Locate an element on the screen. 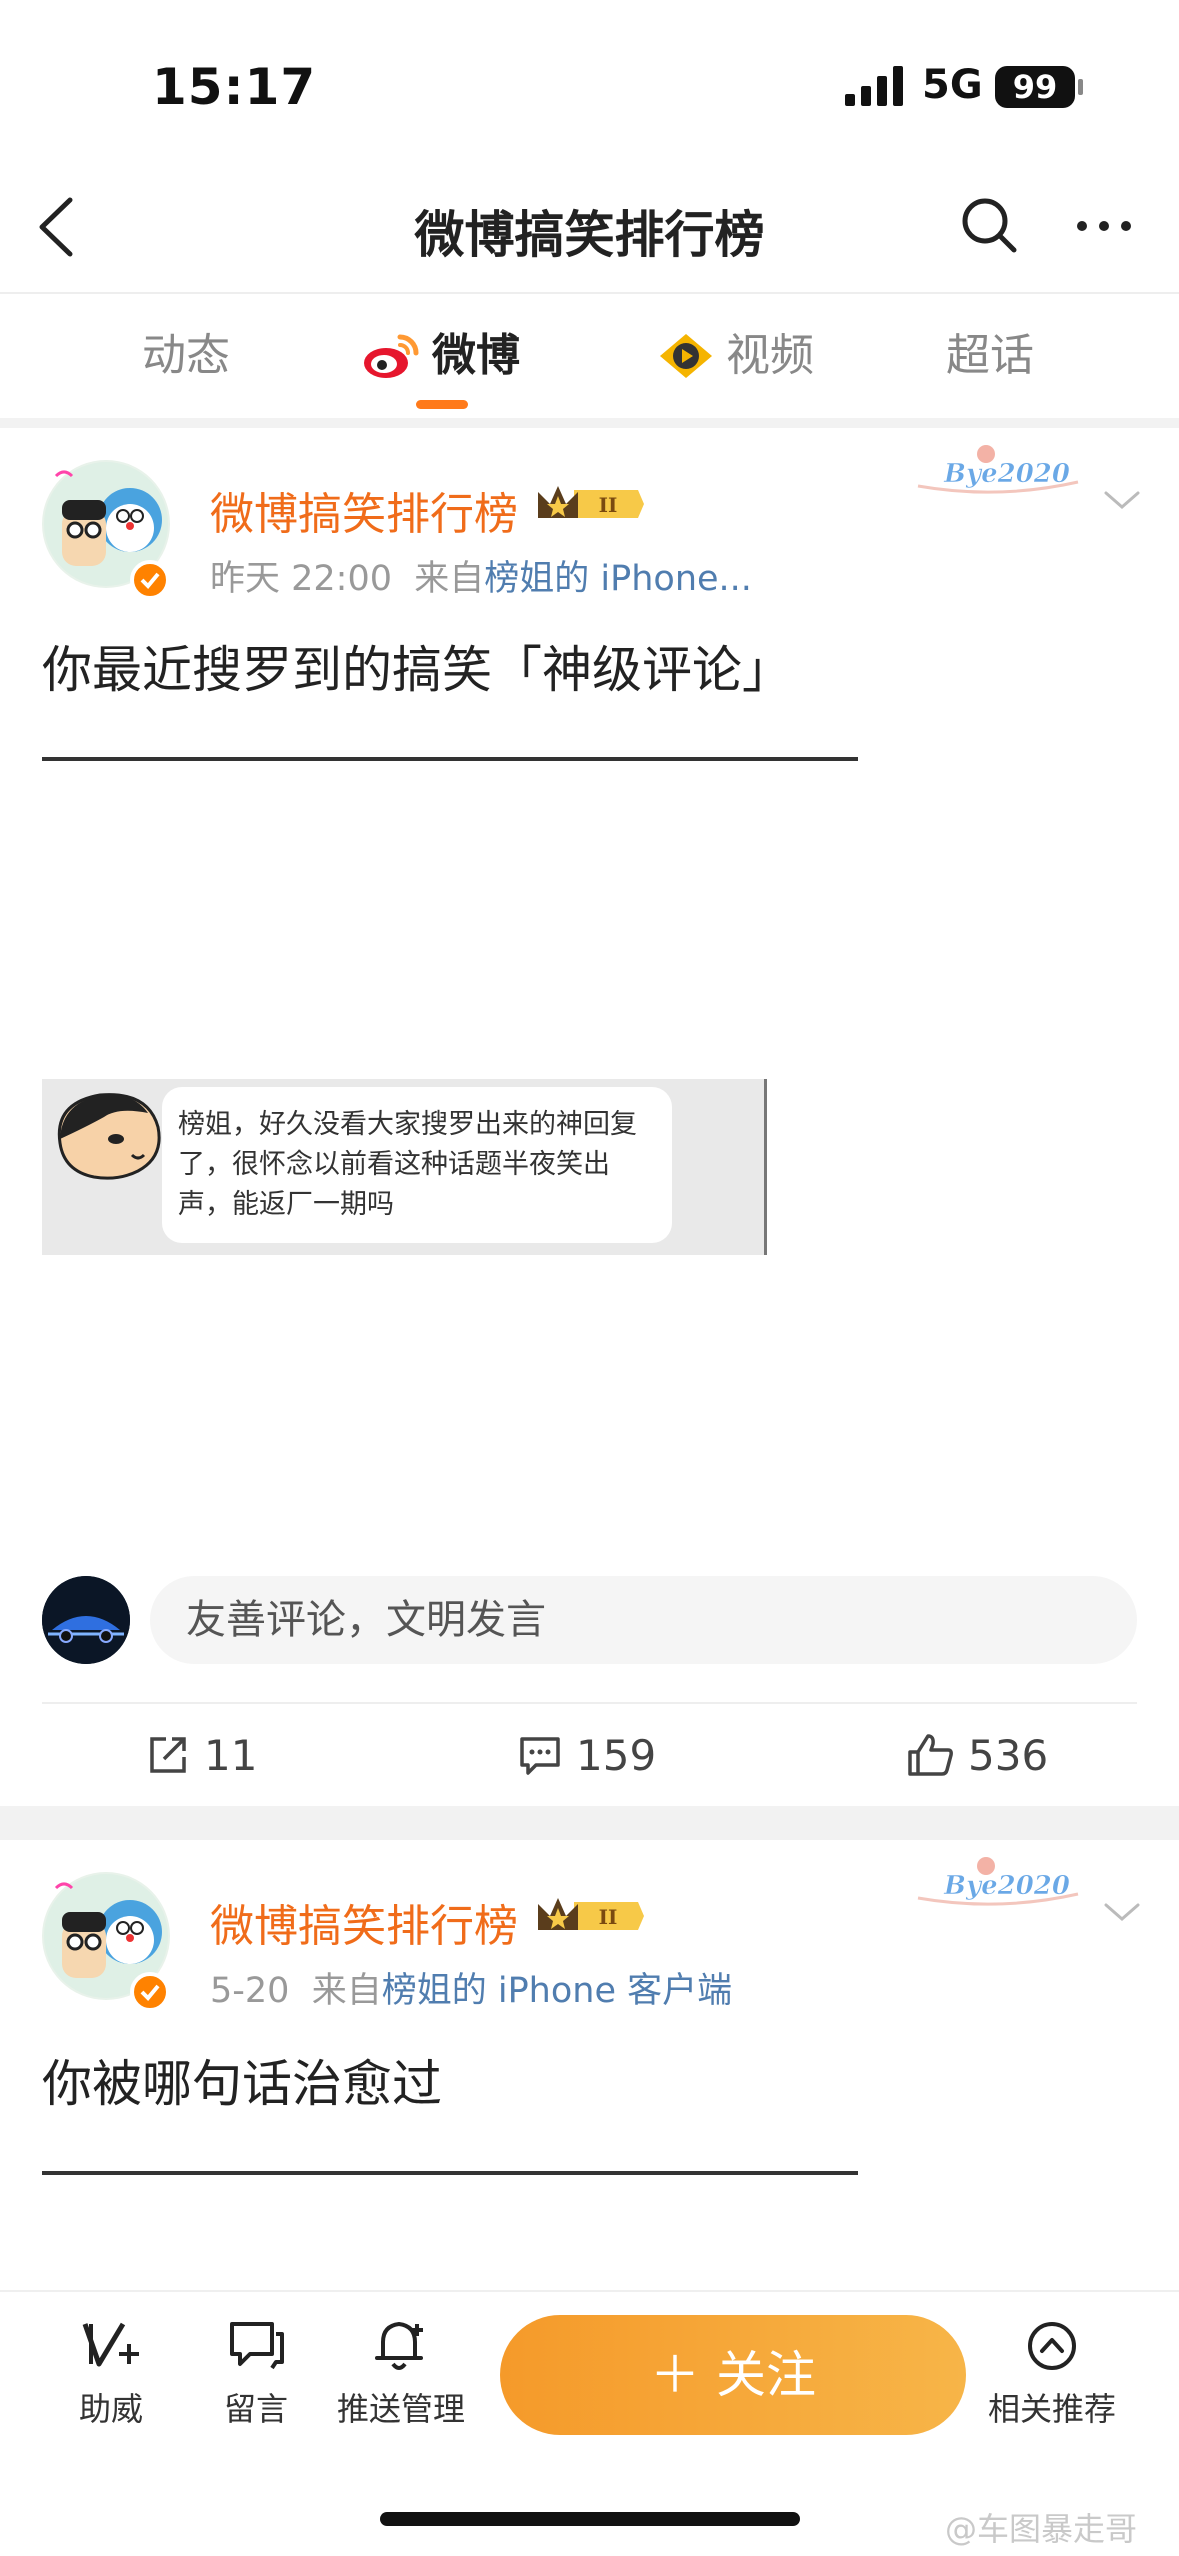  search-icon is located at coordinates (989, 225).